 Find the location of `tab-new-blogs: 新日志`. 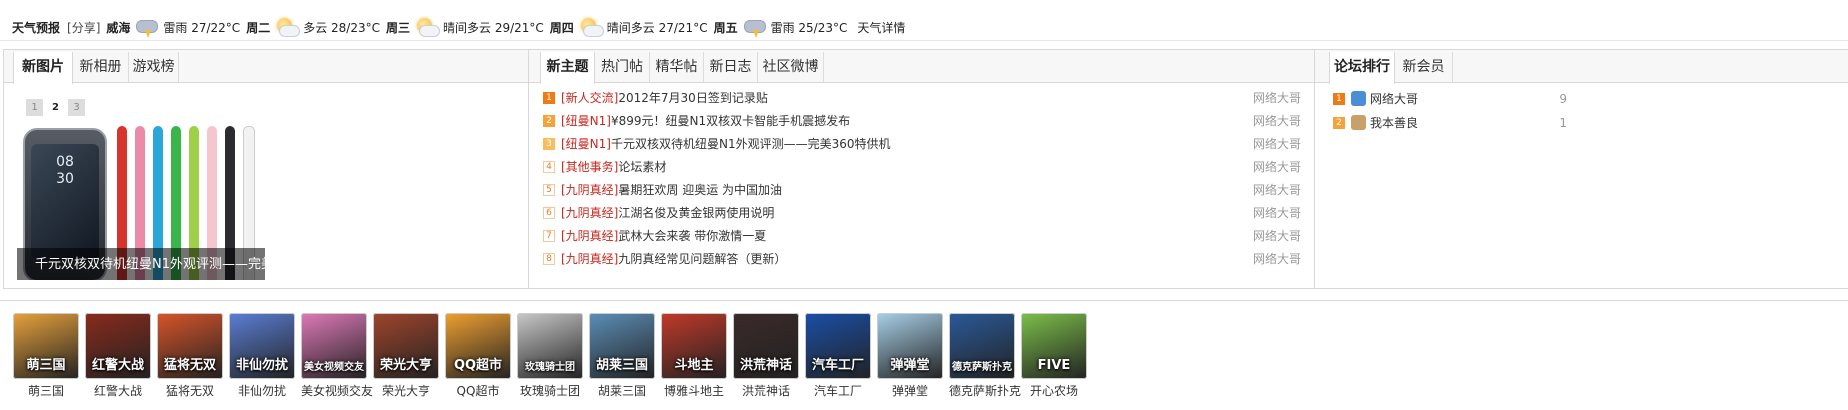

tab-new-blogs: 新日志 is located at coordinates (731, 67).